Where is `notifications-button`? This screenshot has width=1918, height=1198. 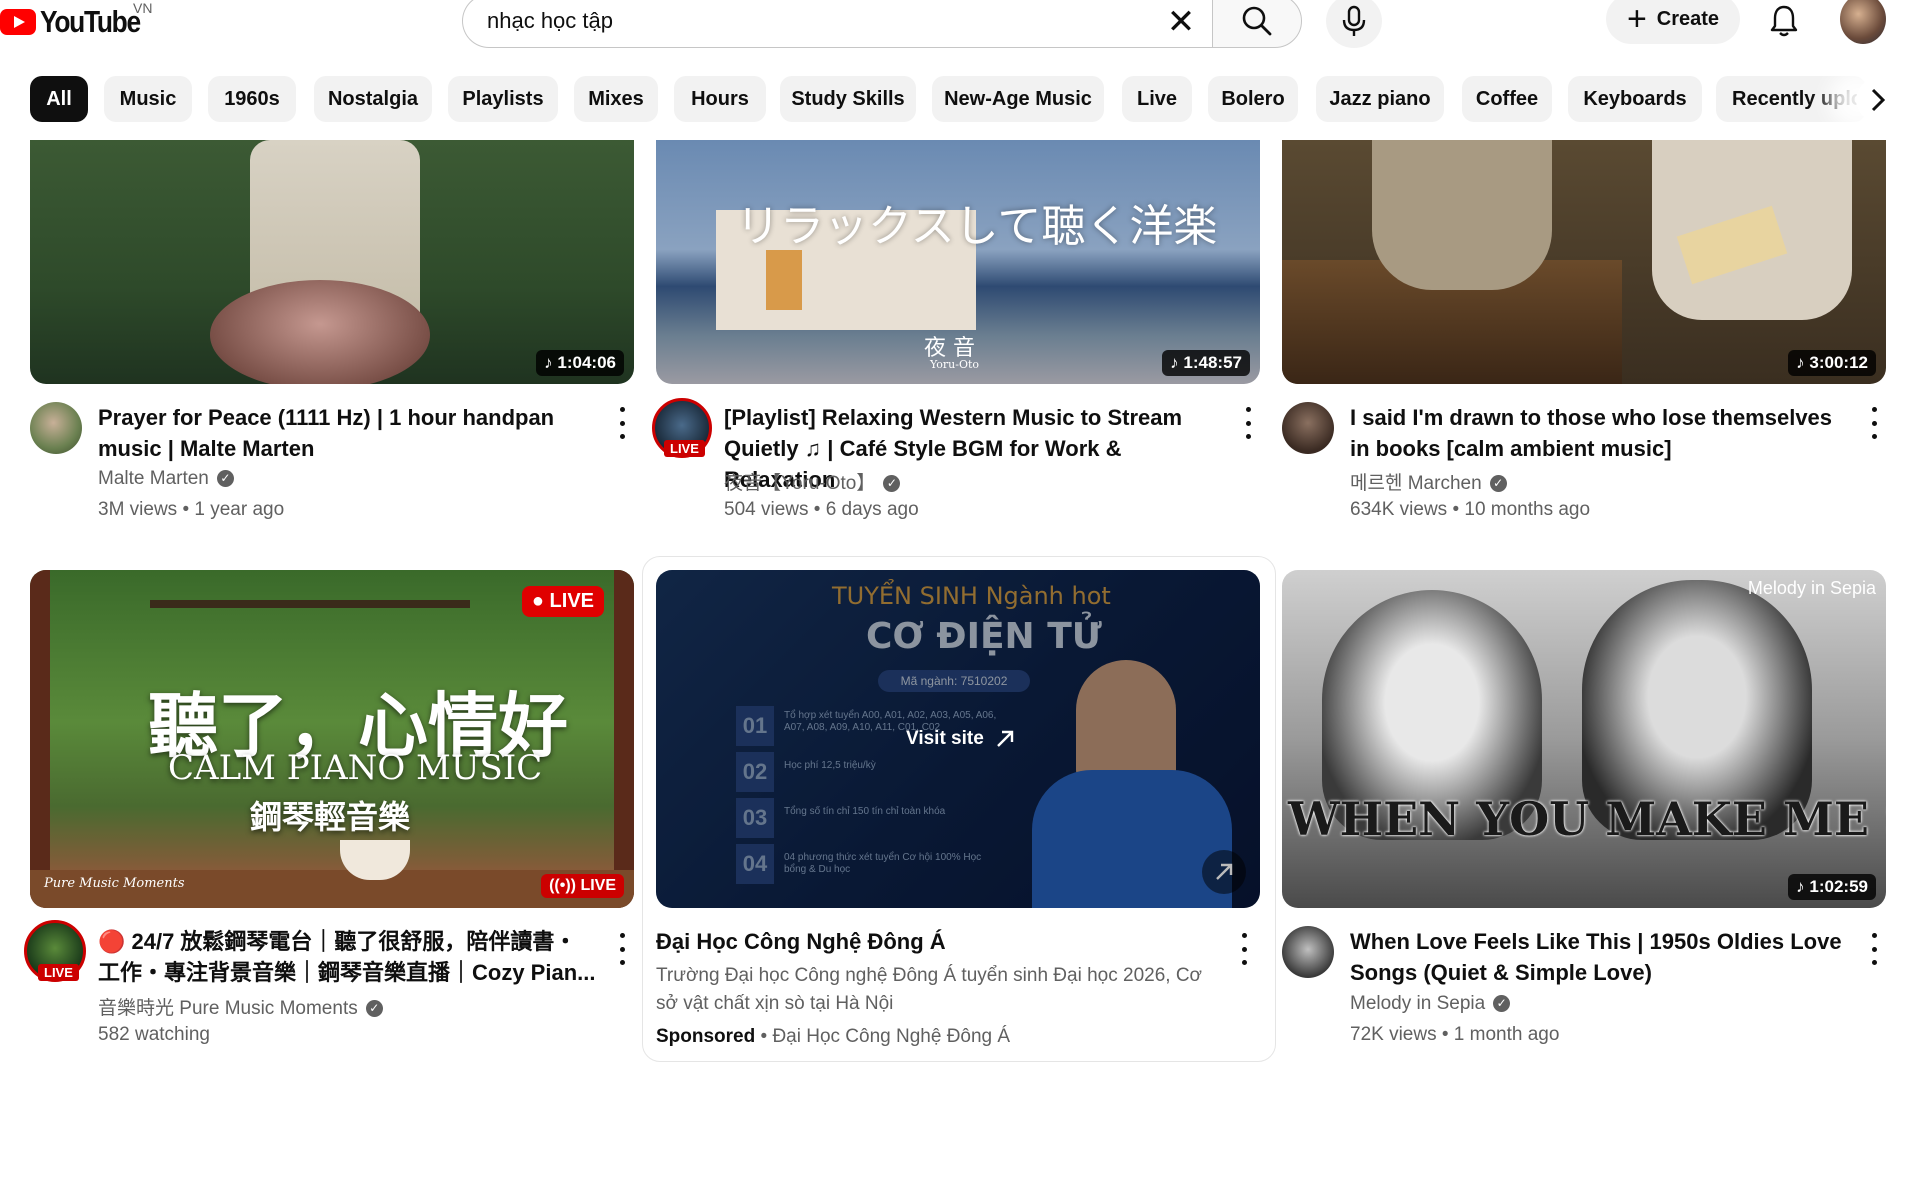 notifications-button is located at coordinates (1784, 21).